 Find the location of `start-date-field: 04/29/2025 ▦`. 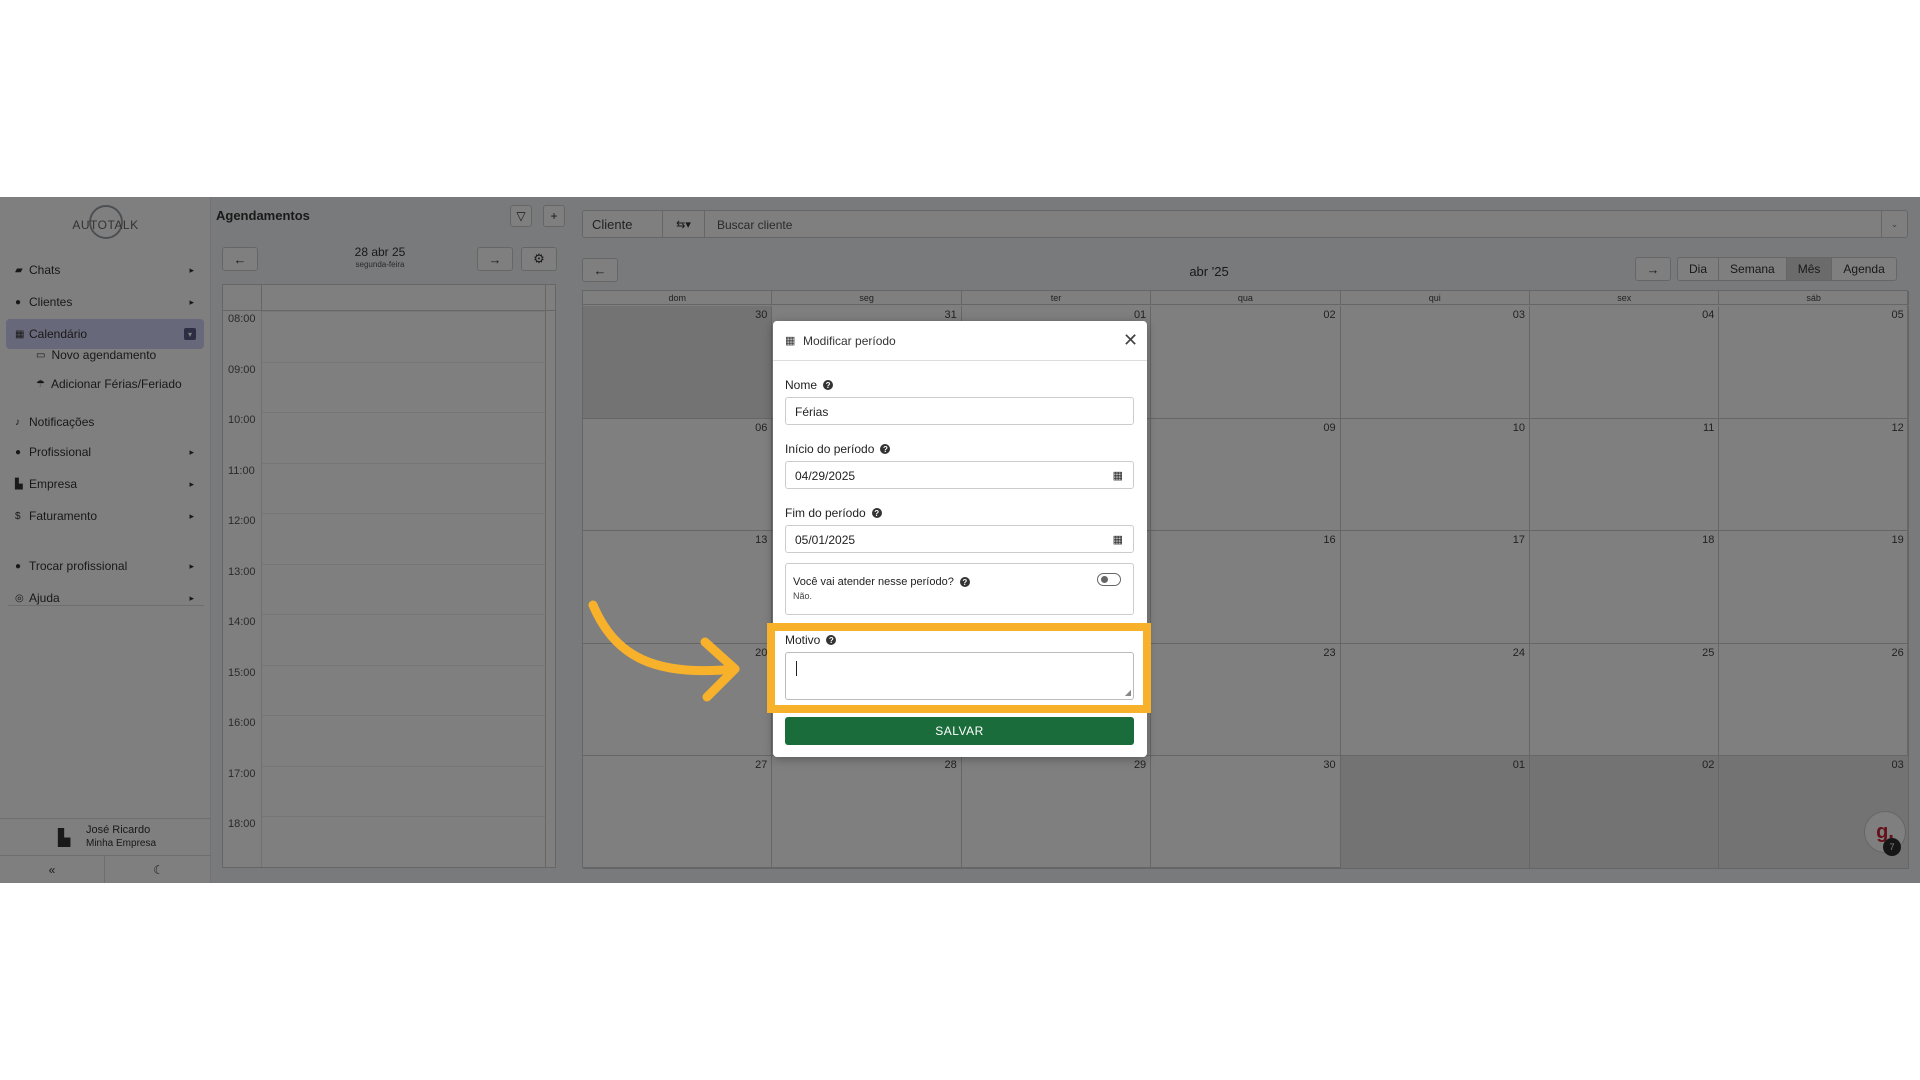

start-date-field: 04/29/2025 ▦ is located at coordinates (959, 475).